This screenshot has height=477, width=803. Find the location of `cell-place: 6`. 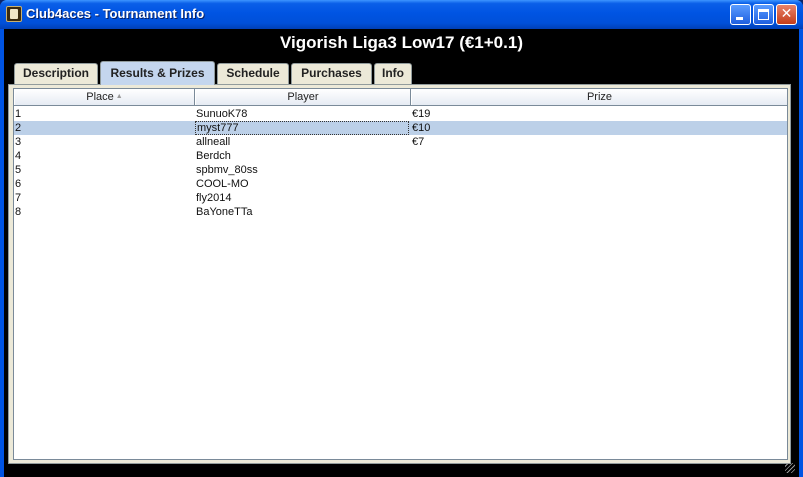

cell-place: 6 is located at coordinates (18, 184).